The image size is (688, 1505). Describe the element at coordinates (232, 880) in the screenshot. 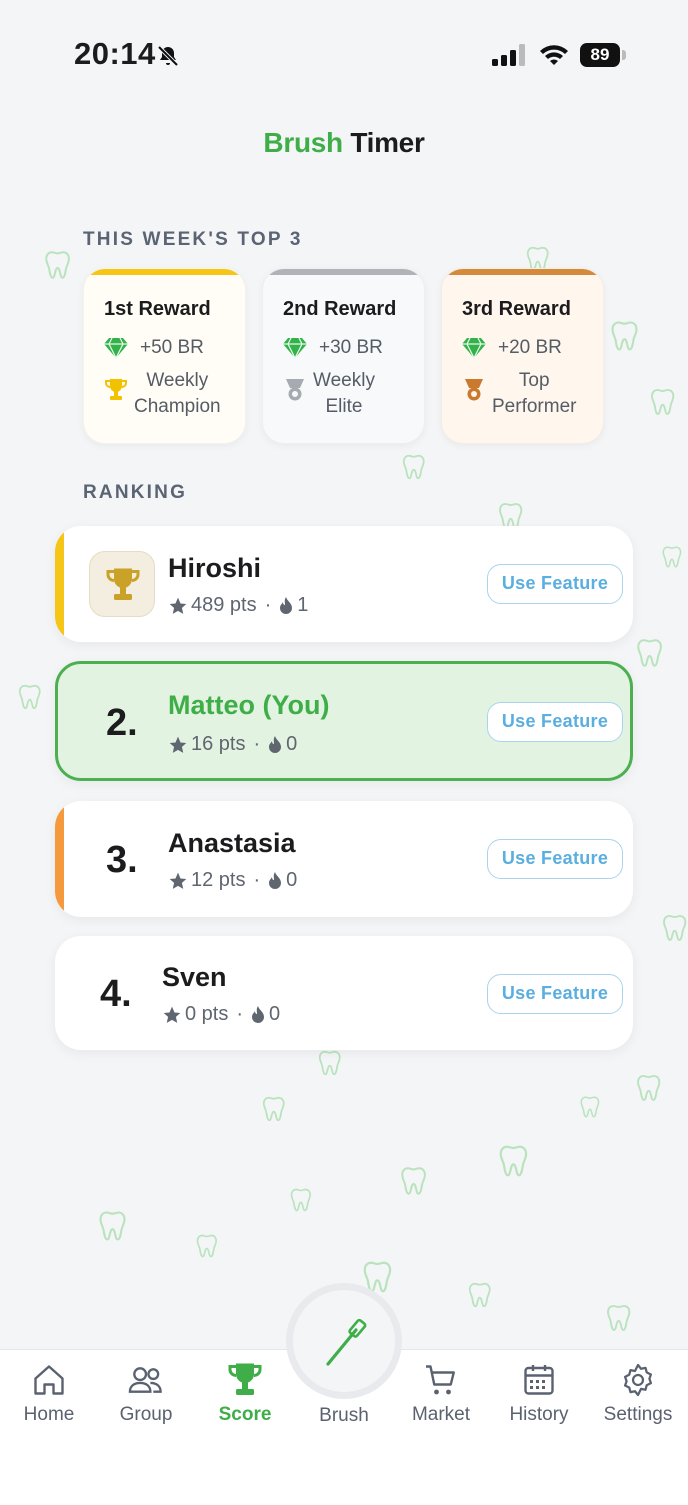

I see `player-stats: 12 pts · 0` at that location.